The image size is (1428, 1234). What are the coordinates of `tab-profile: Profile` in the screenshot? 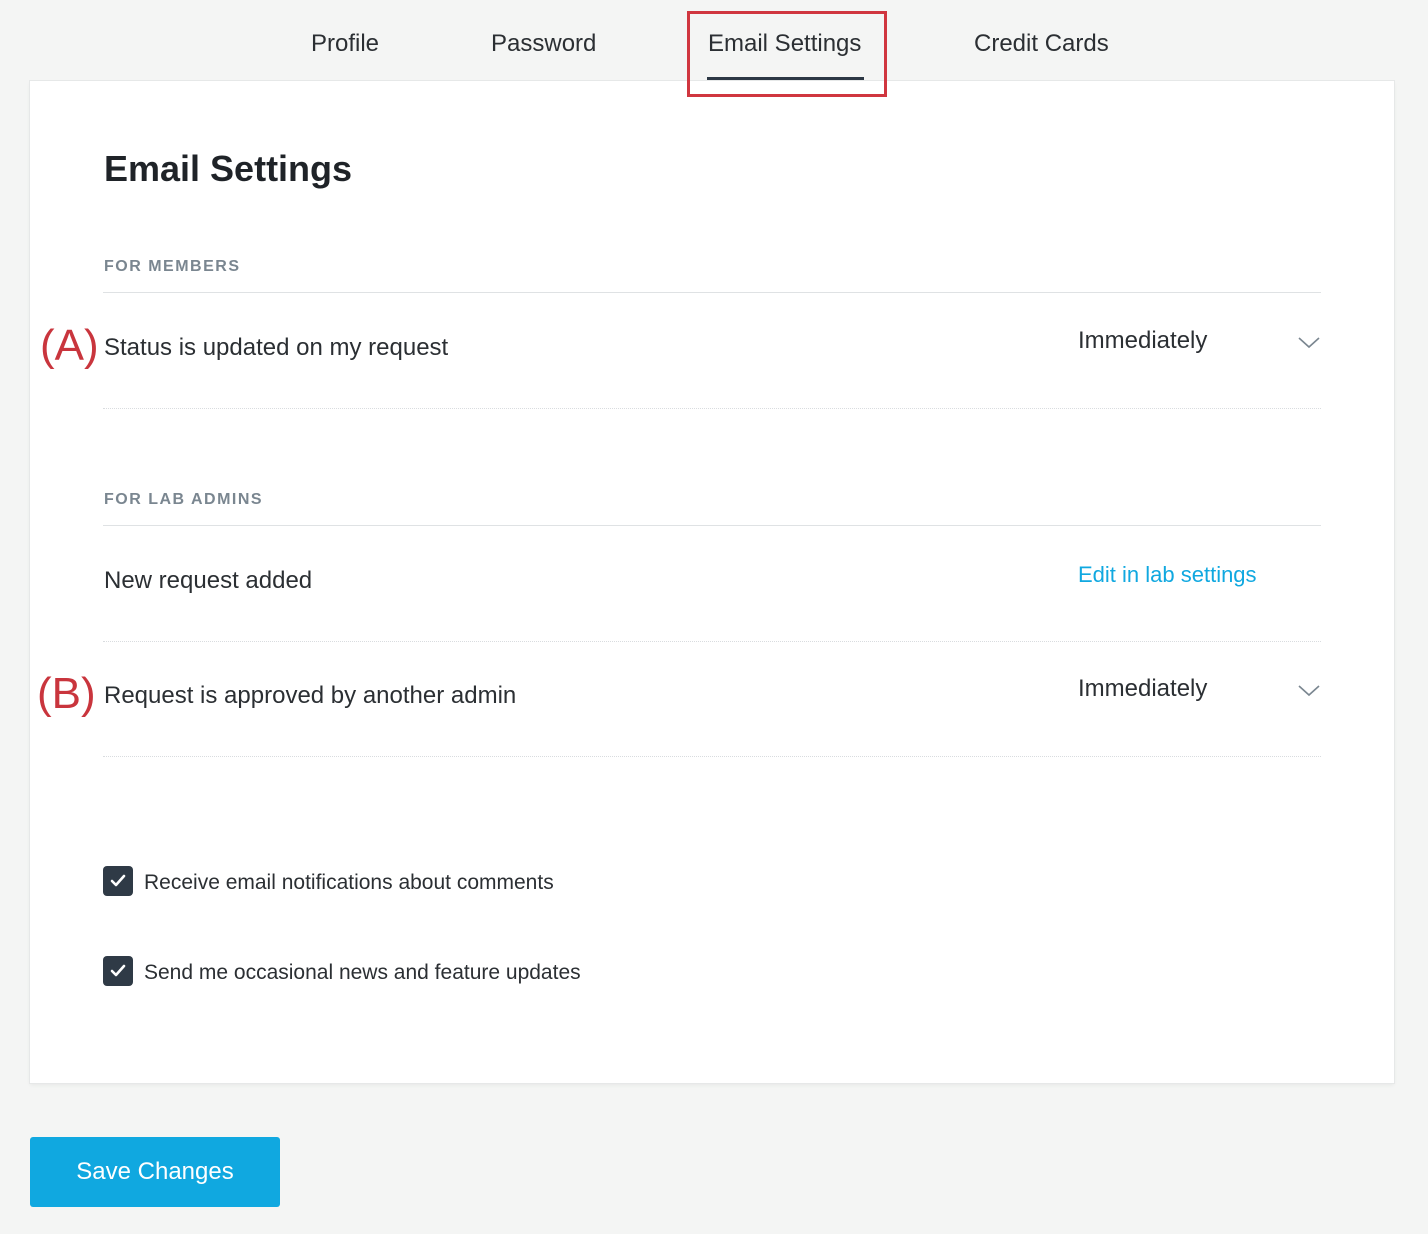 It's located at (345, 46).